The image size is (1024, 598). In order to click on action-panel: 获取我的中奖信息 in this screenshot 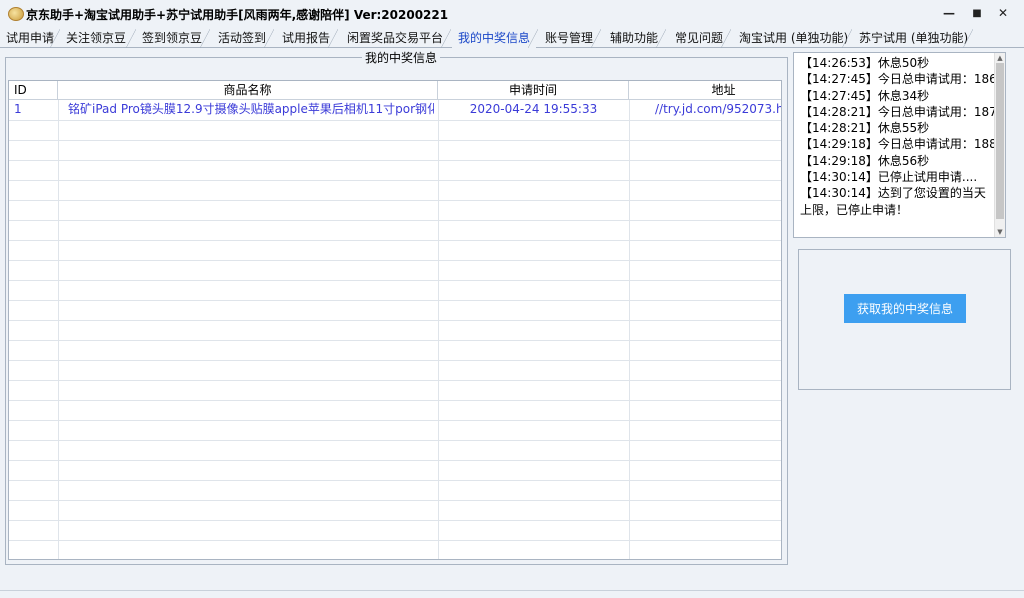, I will do `click(904, 319)`.